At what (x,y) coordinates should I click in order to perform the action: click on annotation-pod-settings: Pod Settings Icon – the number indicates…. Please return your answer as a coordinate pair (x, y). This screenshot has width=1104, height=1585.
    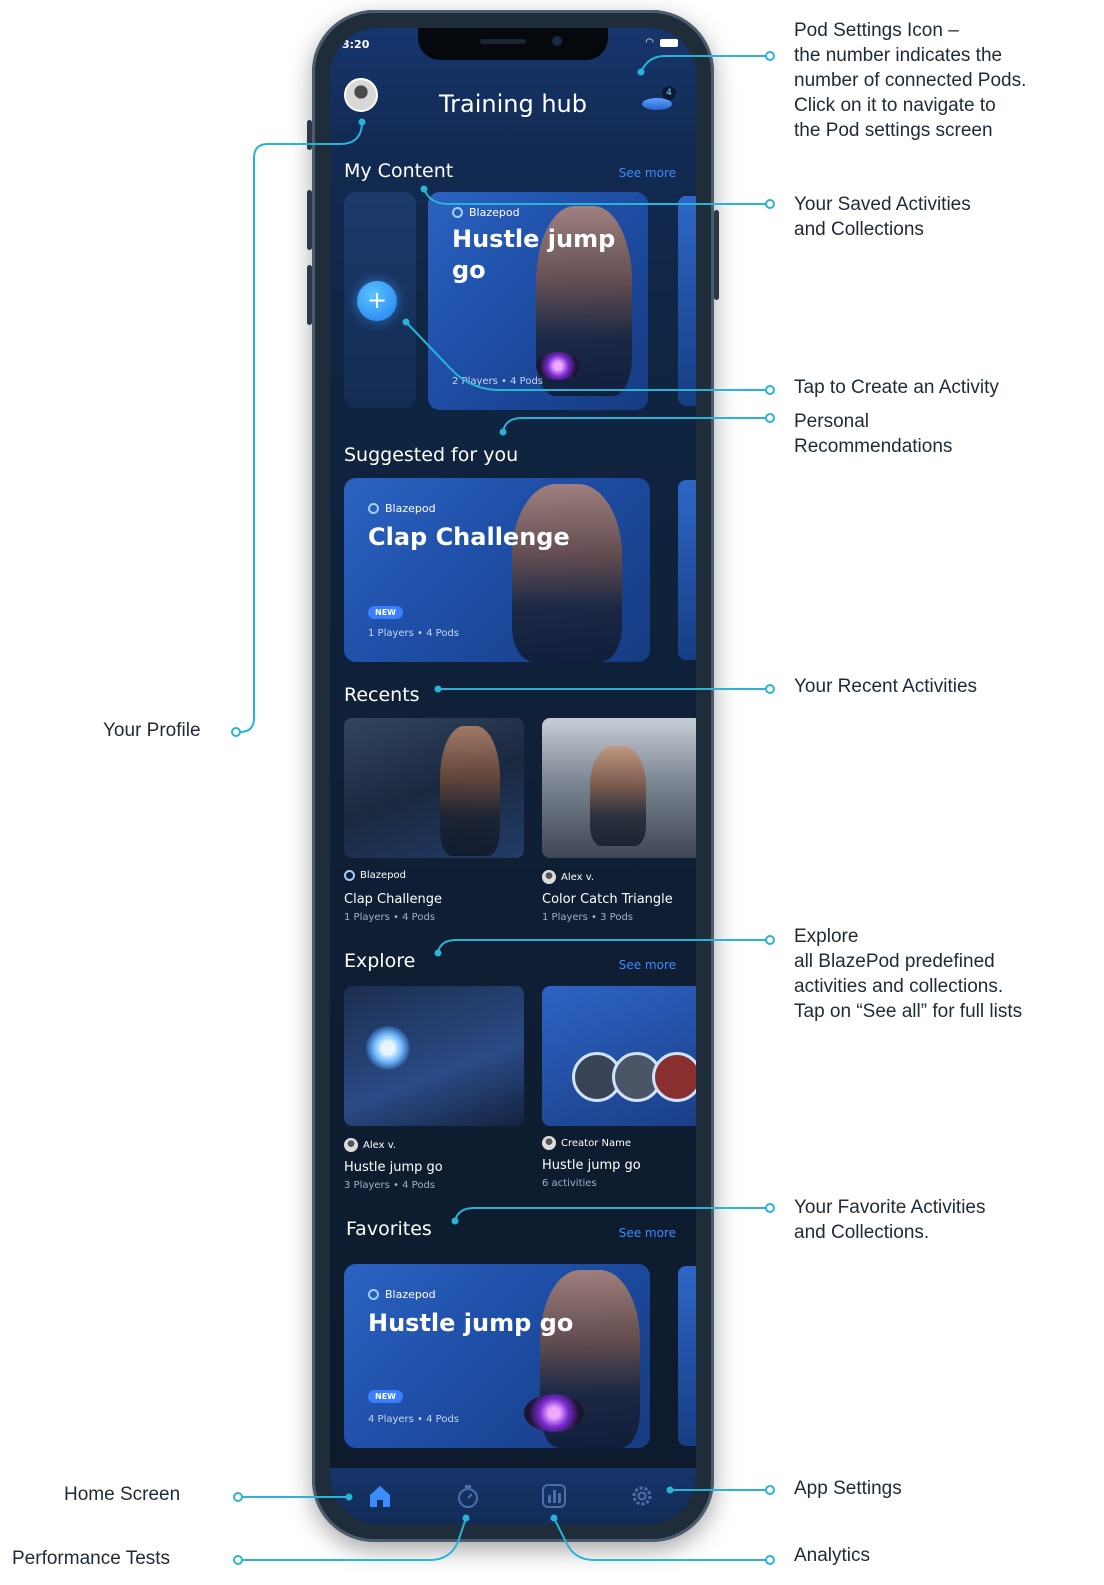
    Looking at the image, I should click on (910, 80).